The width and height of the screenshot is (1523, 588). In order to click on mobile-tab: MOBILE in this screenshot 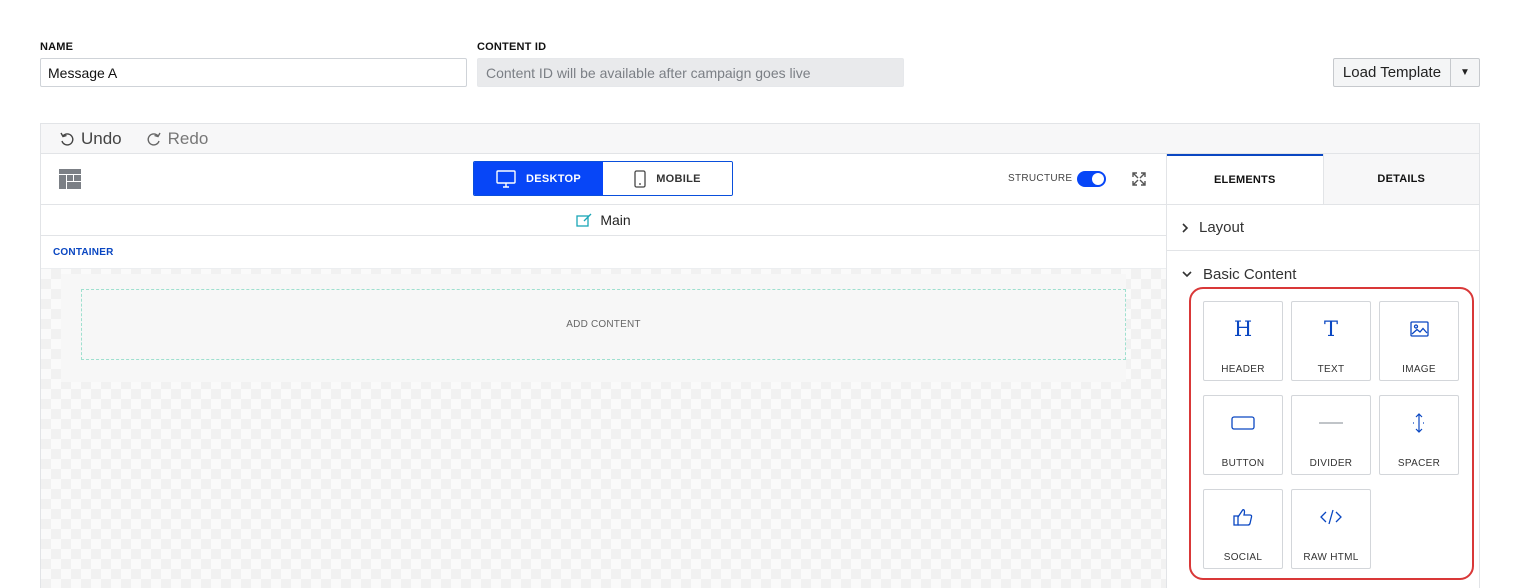, I will do `click(667, 178)`.